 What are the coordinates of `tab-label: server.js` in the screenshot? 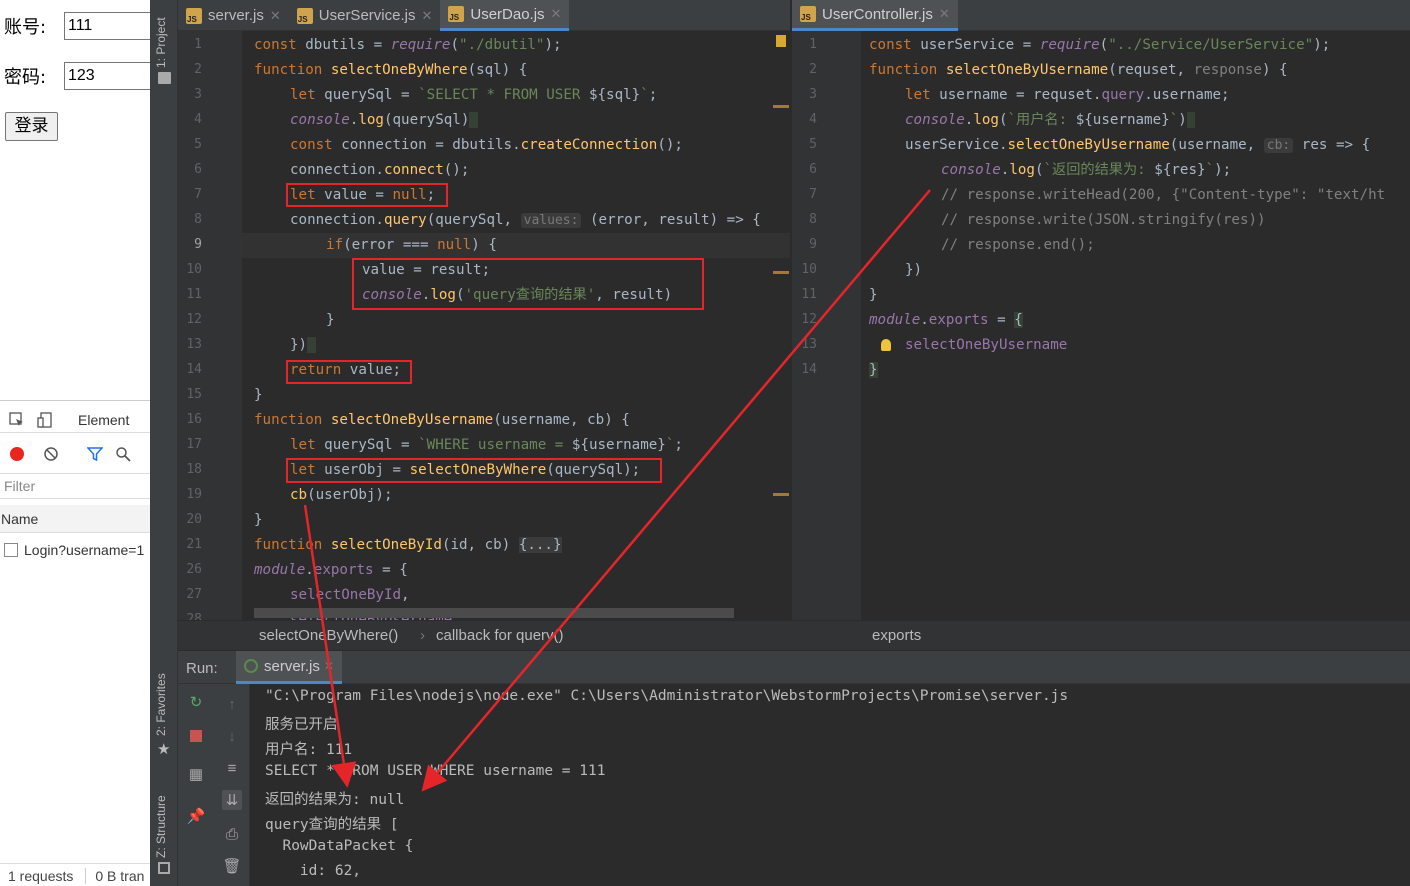 It's located at (236, 15).